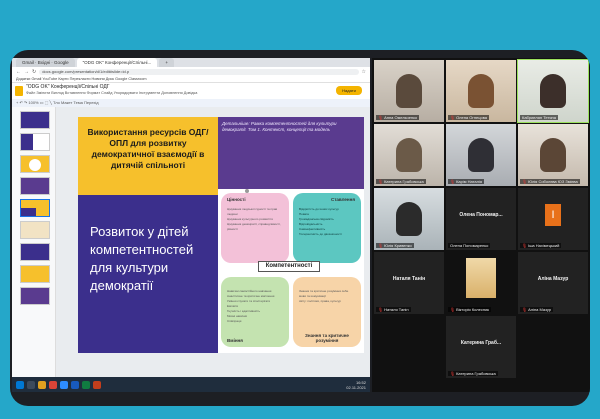 Image resolution: width=600 pixels, height=419 pixels. What do you see at coordinates (393, 309) in the screenshot?
I see `participant-name: 🎙Наталя Танін` at bounding box center [393, 309].